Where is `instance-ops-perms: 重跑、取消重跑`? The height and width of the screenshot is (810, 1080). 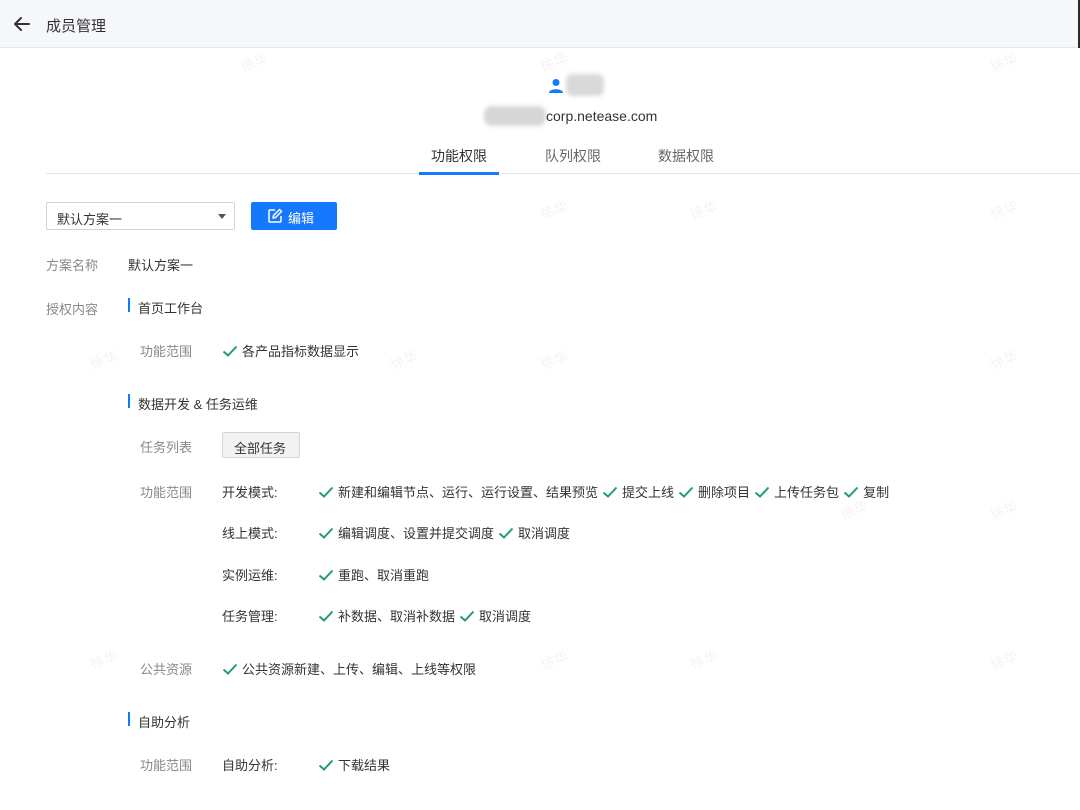 instance-ops-perms: 重跑、取消重跑 is located at coordinates (375, 574).